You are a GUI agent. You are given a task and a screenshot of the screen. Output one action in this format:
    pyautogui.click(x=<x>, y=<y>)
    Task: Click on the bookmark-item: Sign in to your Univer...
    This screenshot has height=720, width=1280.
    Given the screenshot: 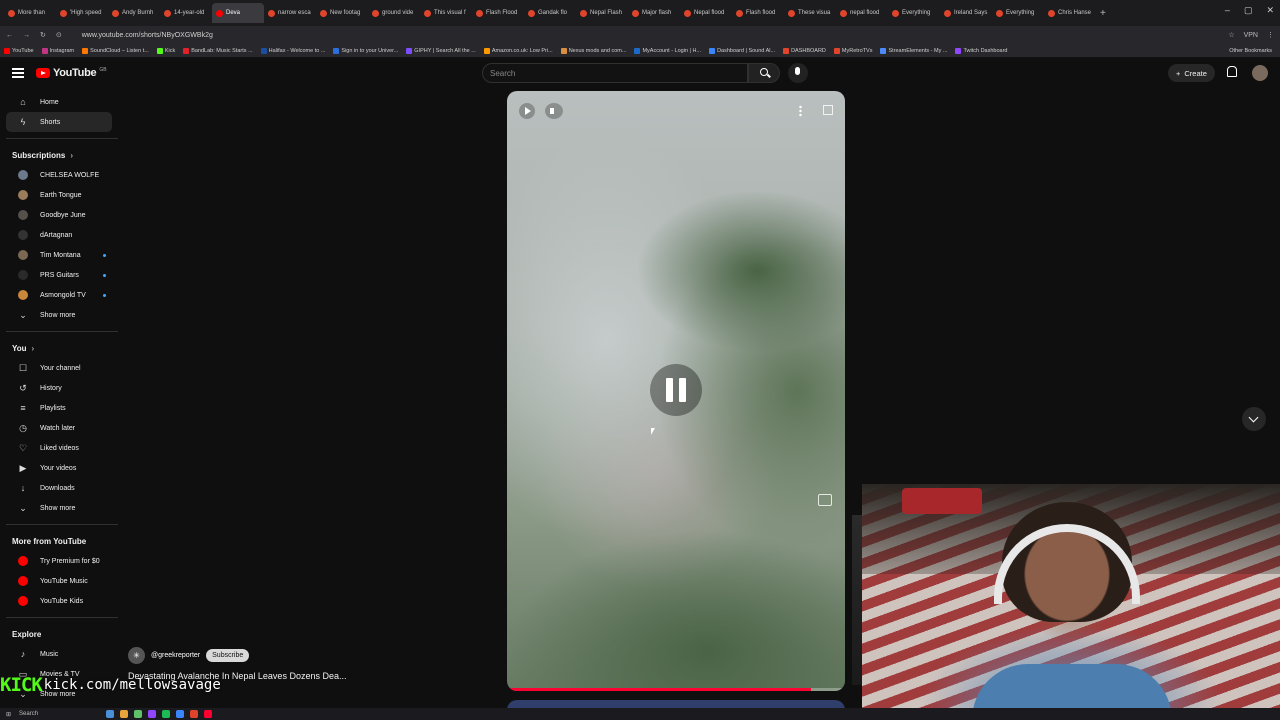 What is the action you would take?
    pyautogui.click(x=365, y=50)
    